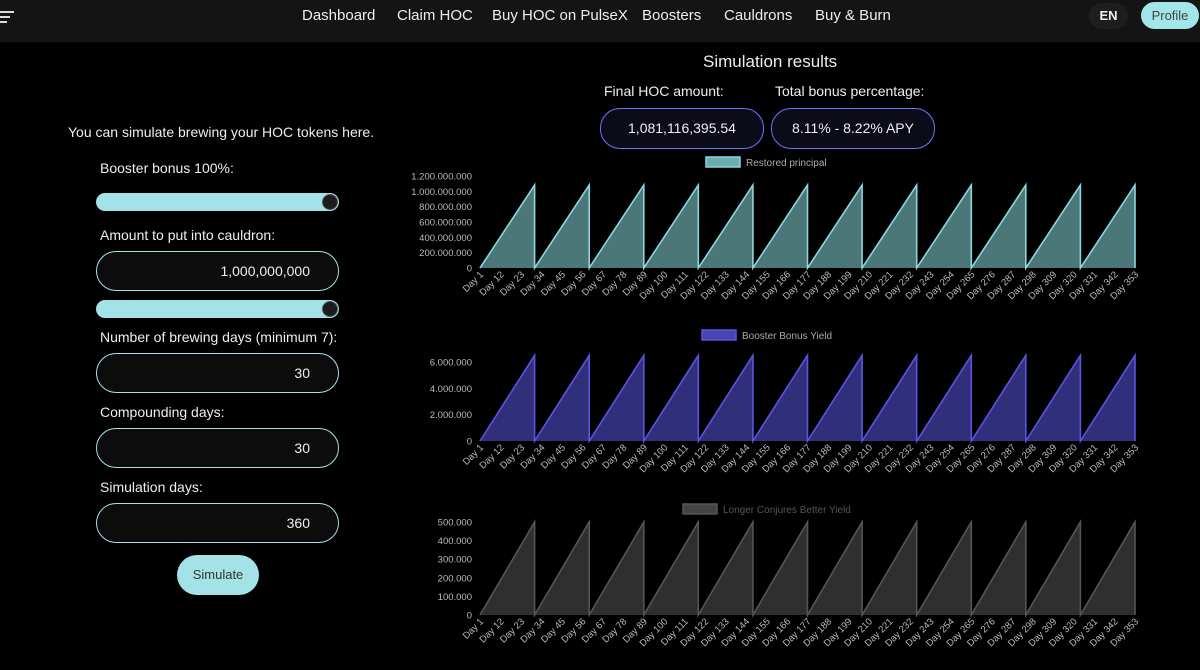 This screenshot has height=670, width=1200. Describe the element at coordinates (441, 192) in the screenshot. I see `y-tick-label: 1.000.000.000` at that location.